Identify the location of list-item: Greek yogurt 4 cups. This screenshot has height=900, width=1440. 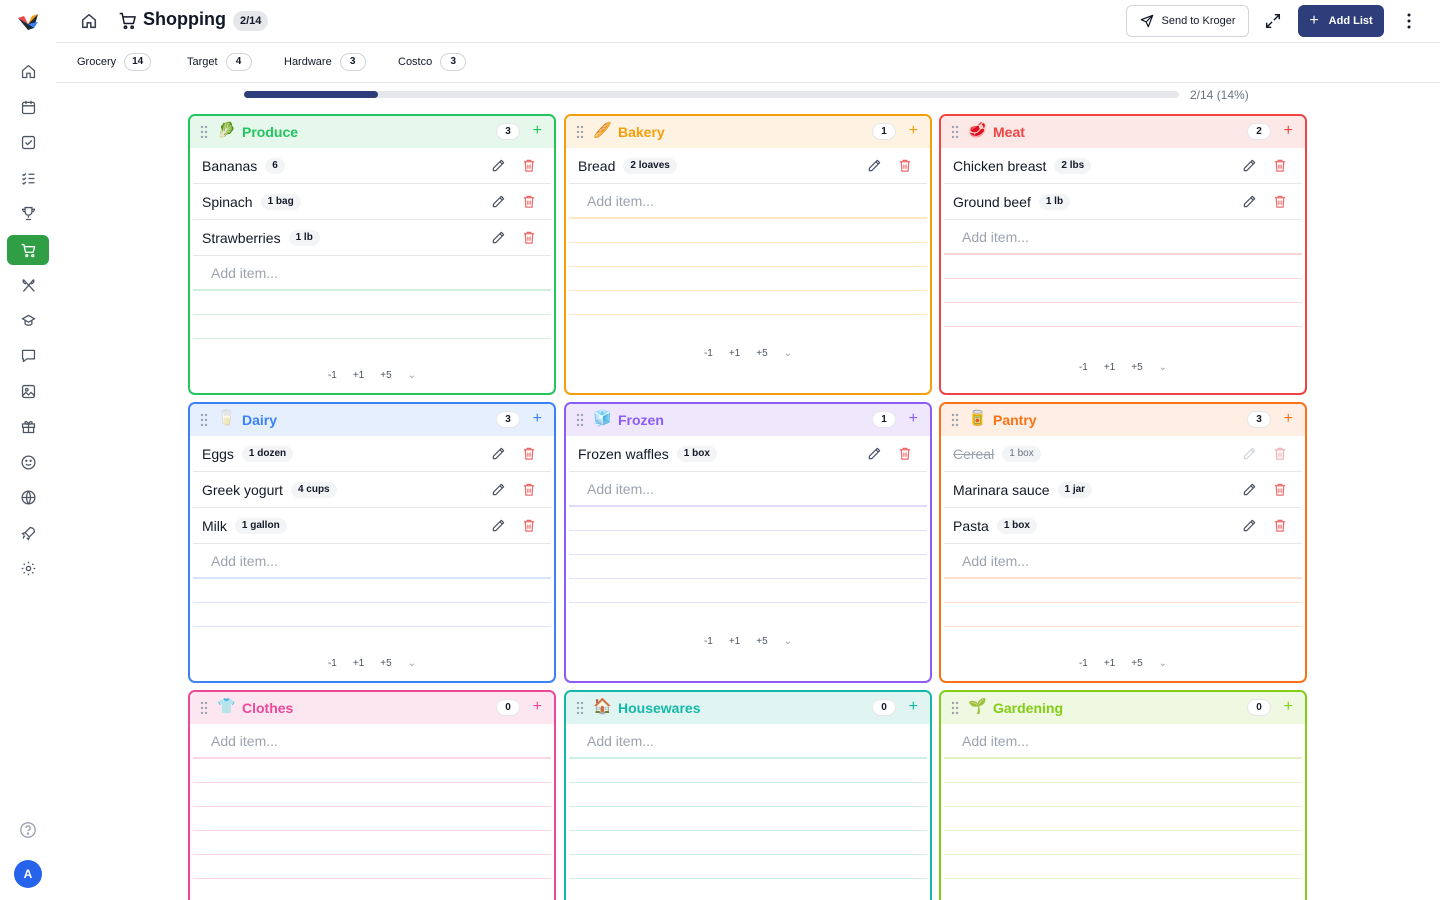
(372, 490).